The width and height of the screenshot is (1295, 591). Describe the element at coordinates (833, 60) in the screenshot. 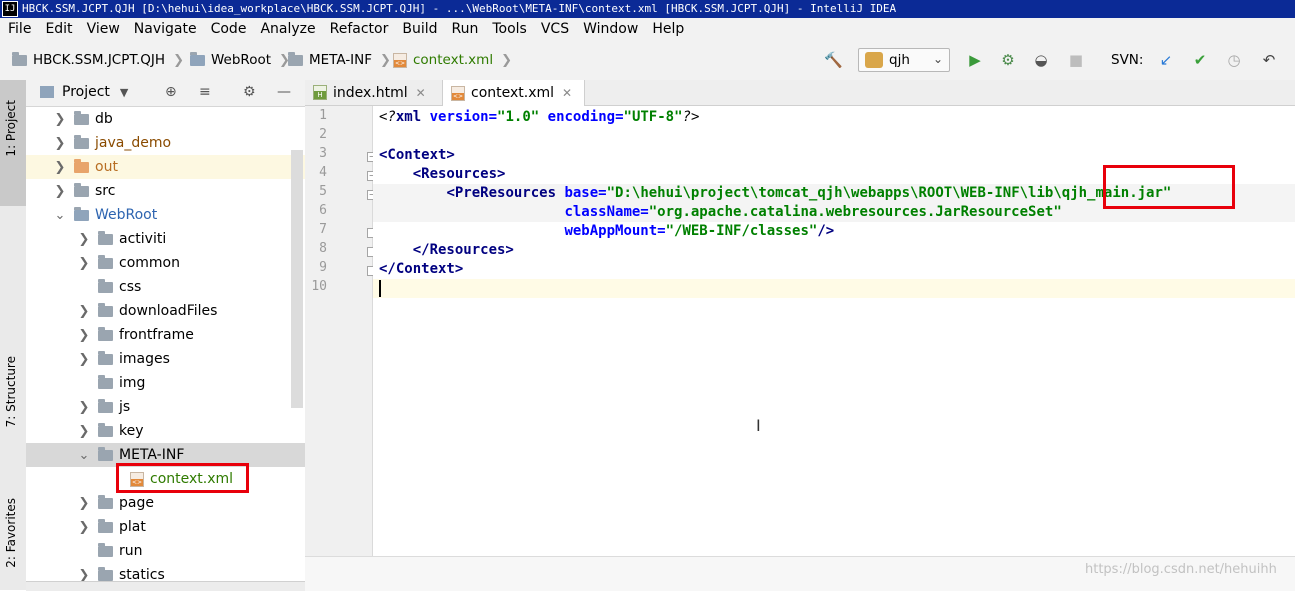

I see `hammer-icon: 🔨` at that location.